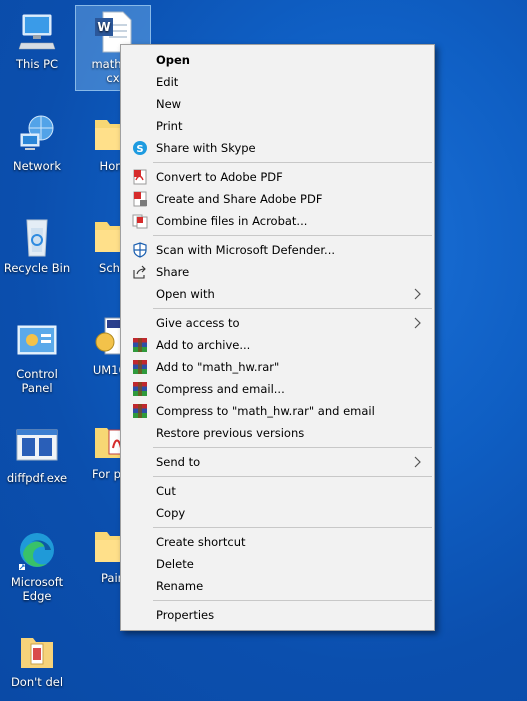  What do you see at coordinates (37, 342) in the screenshot?
I see `control-panel-icon` at bounding box center [37, 342].